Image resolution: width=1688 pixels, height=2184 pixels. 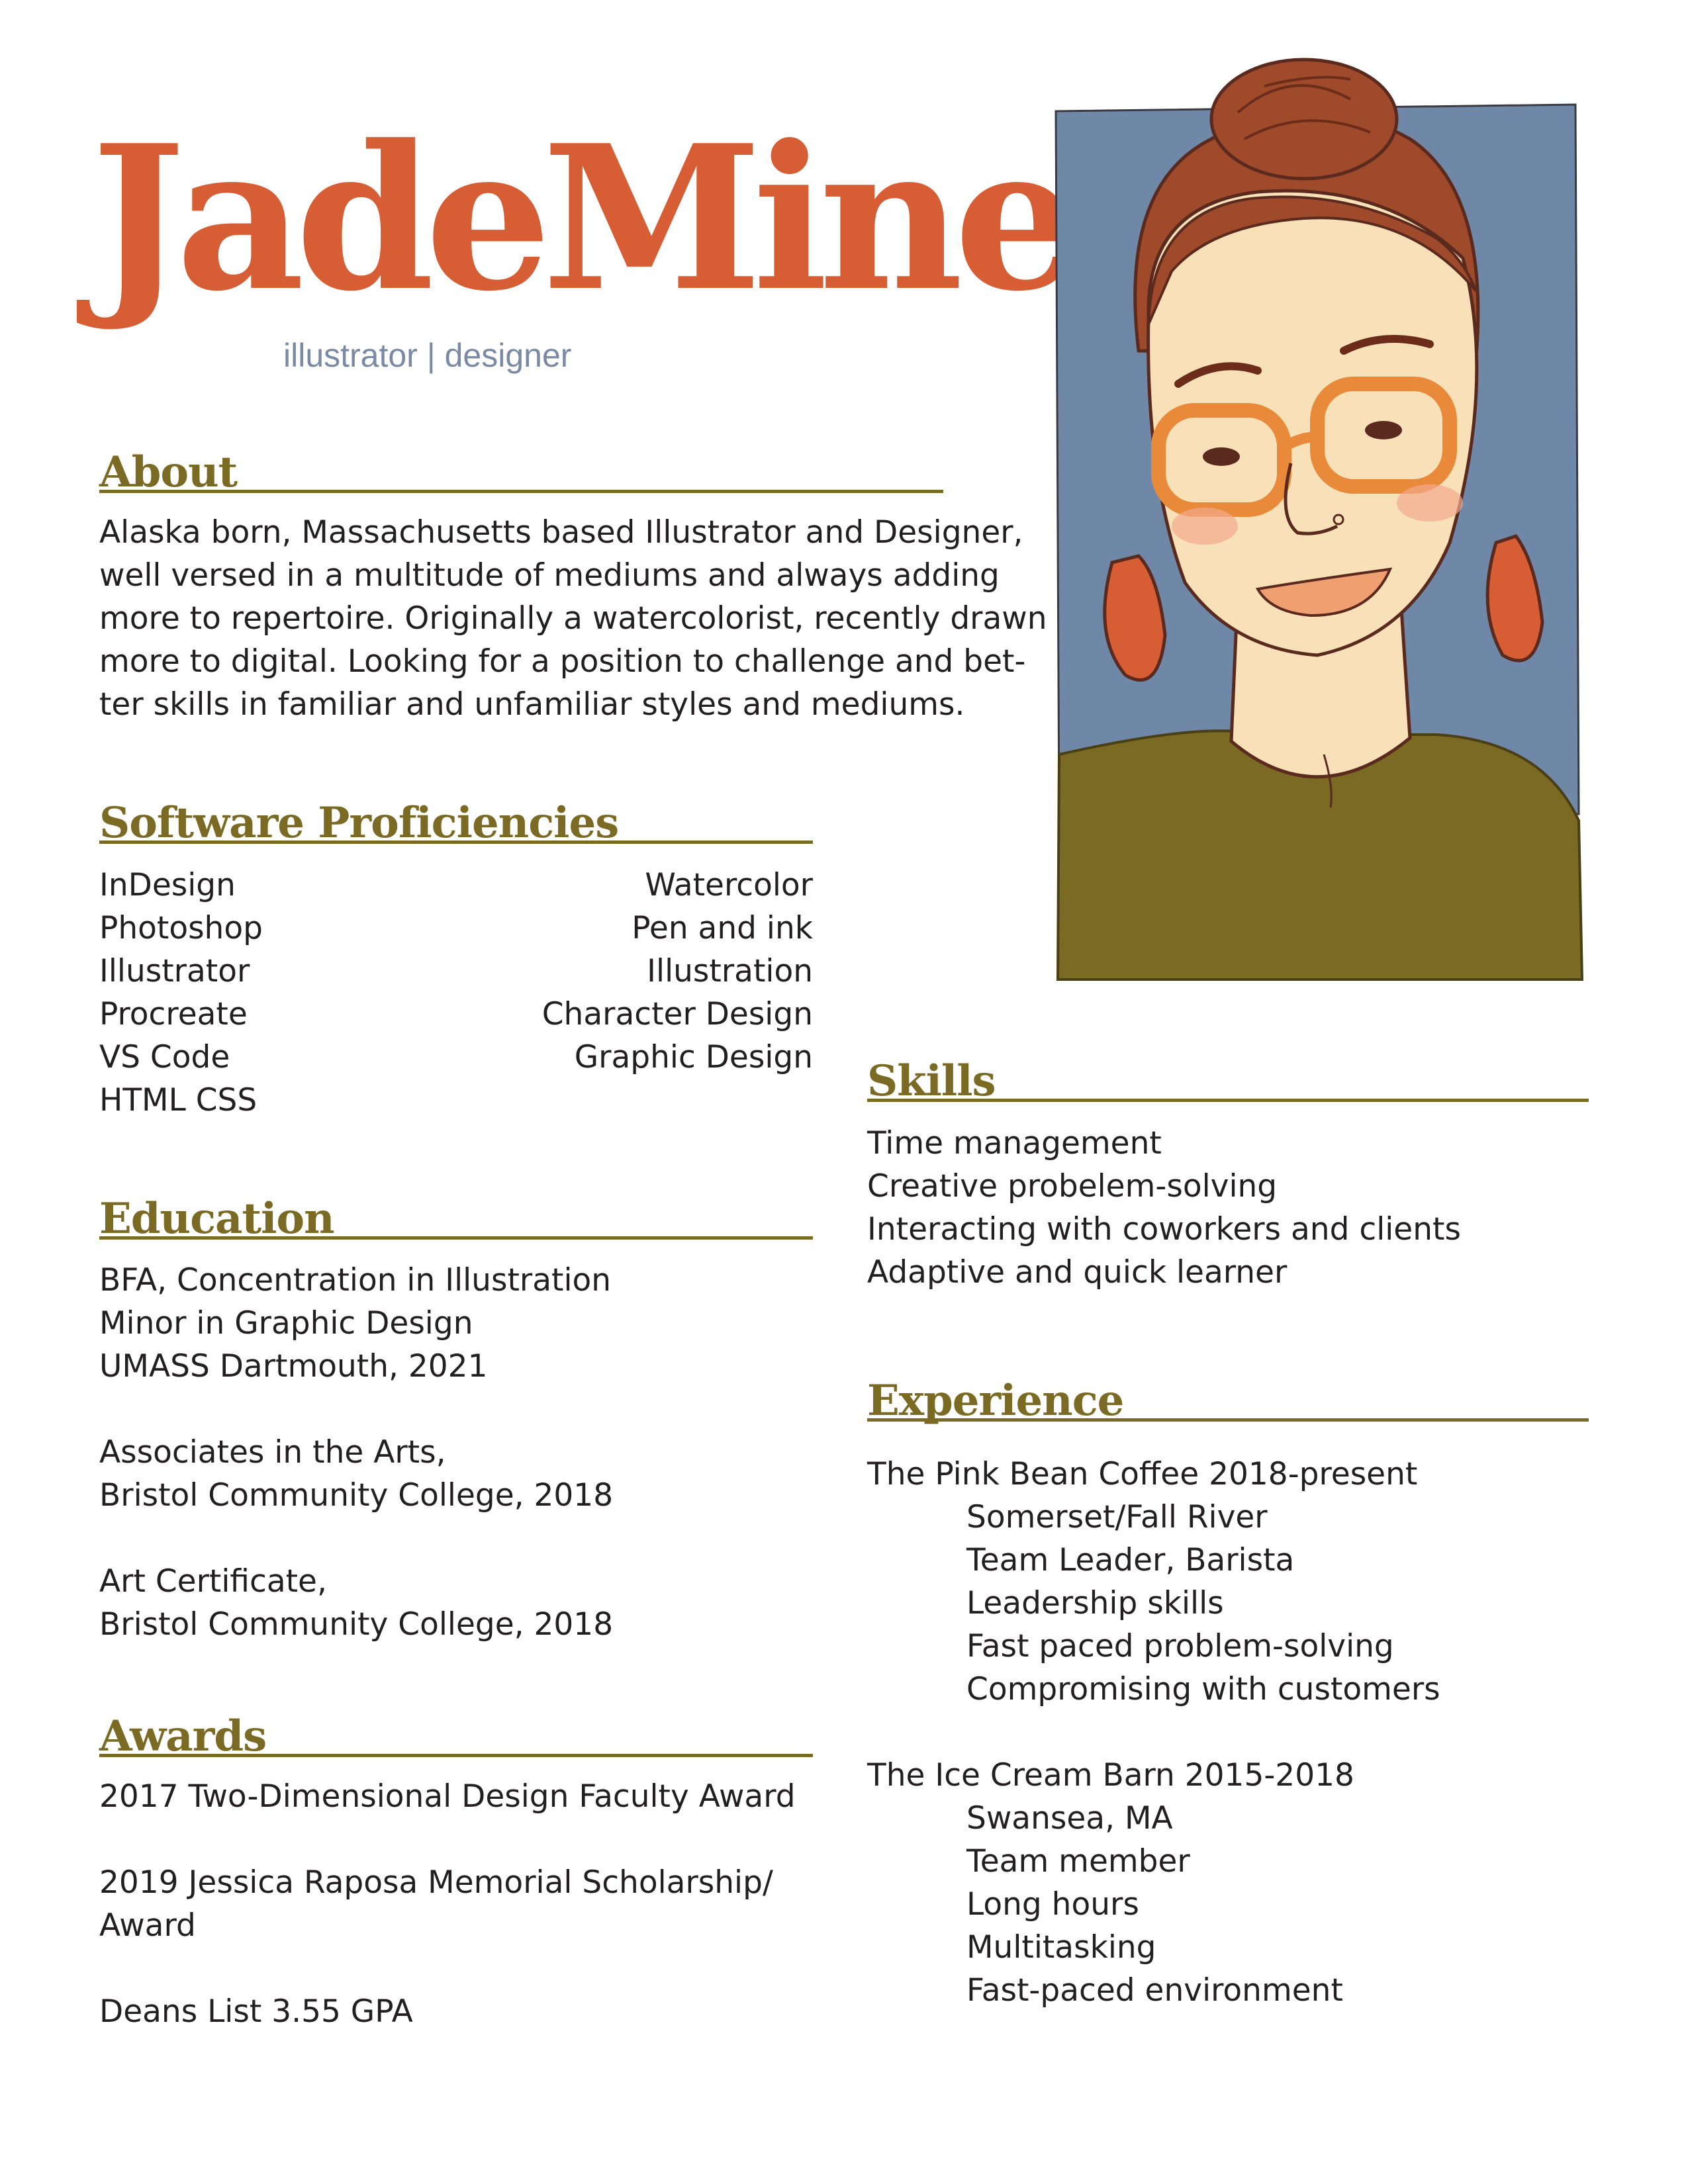 I want to click on skill-item: Time management, so click(x=1014, y=1143).